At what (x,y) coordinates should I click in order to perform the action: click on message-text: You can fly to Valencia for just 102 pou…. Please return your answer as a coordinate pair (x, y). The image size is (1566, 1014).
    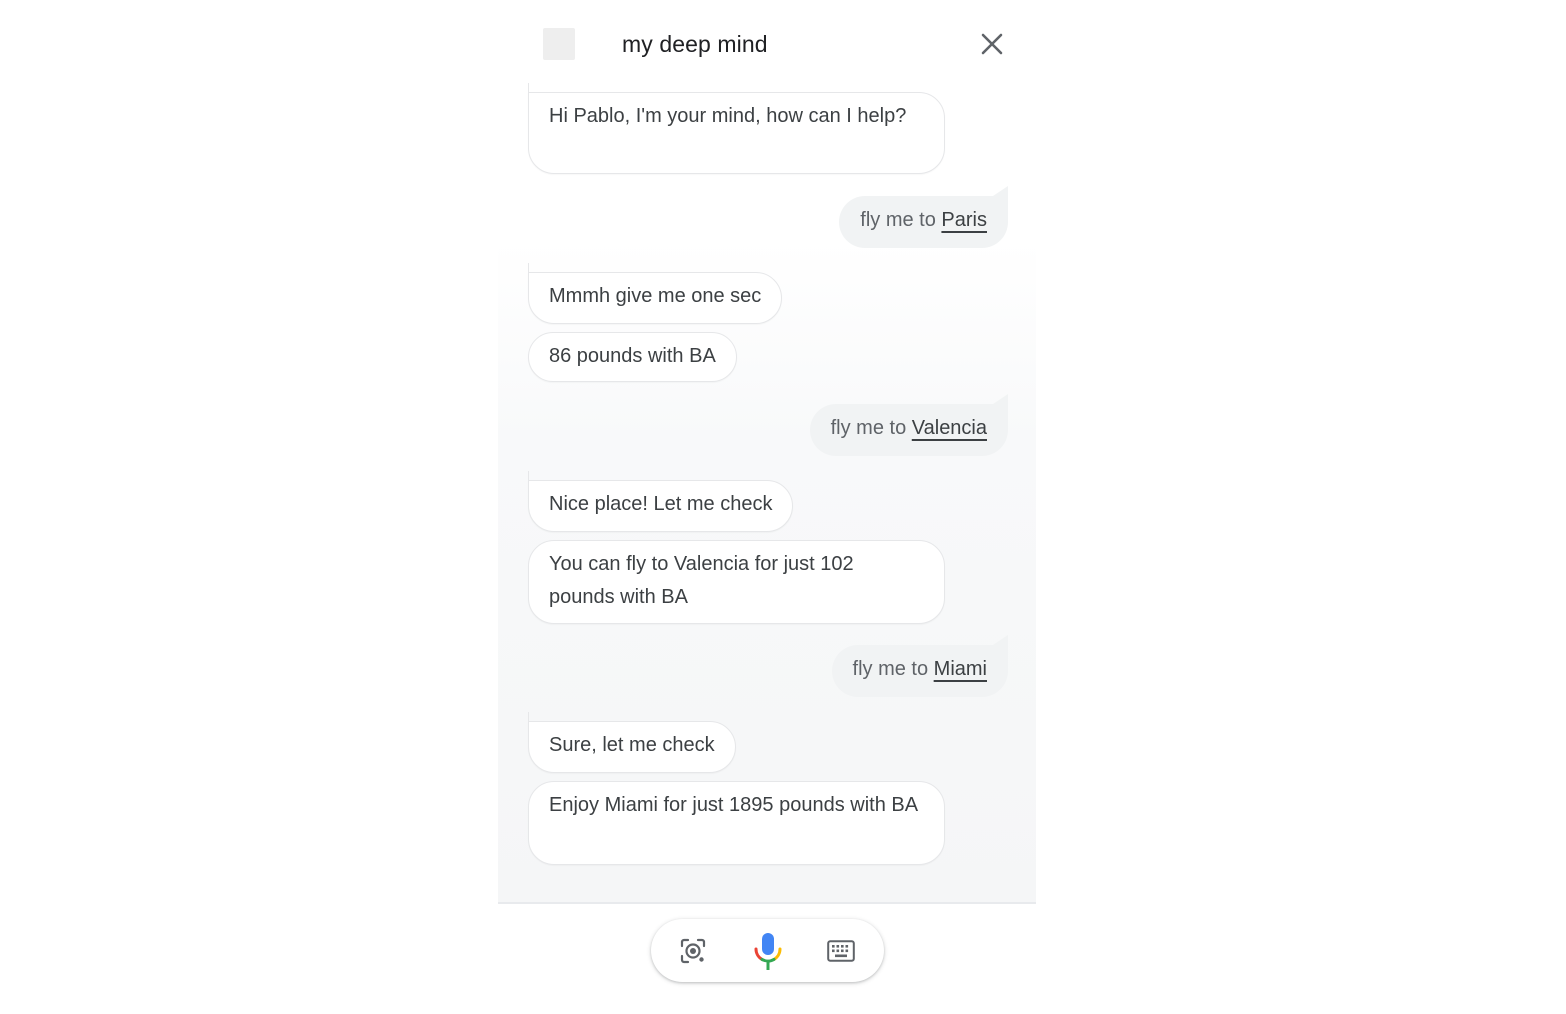
    Looking at the image, I should click on (701, 580).